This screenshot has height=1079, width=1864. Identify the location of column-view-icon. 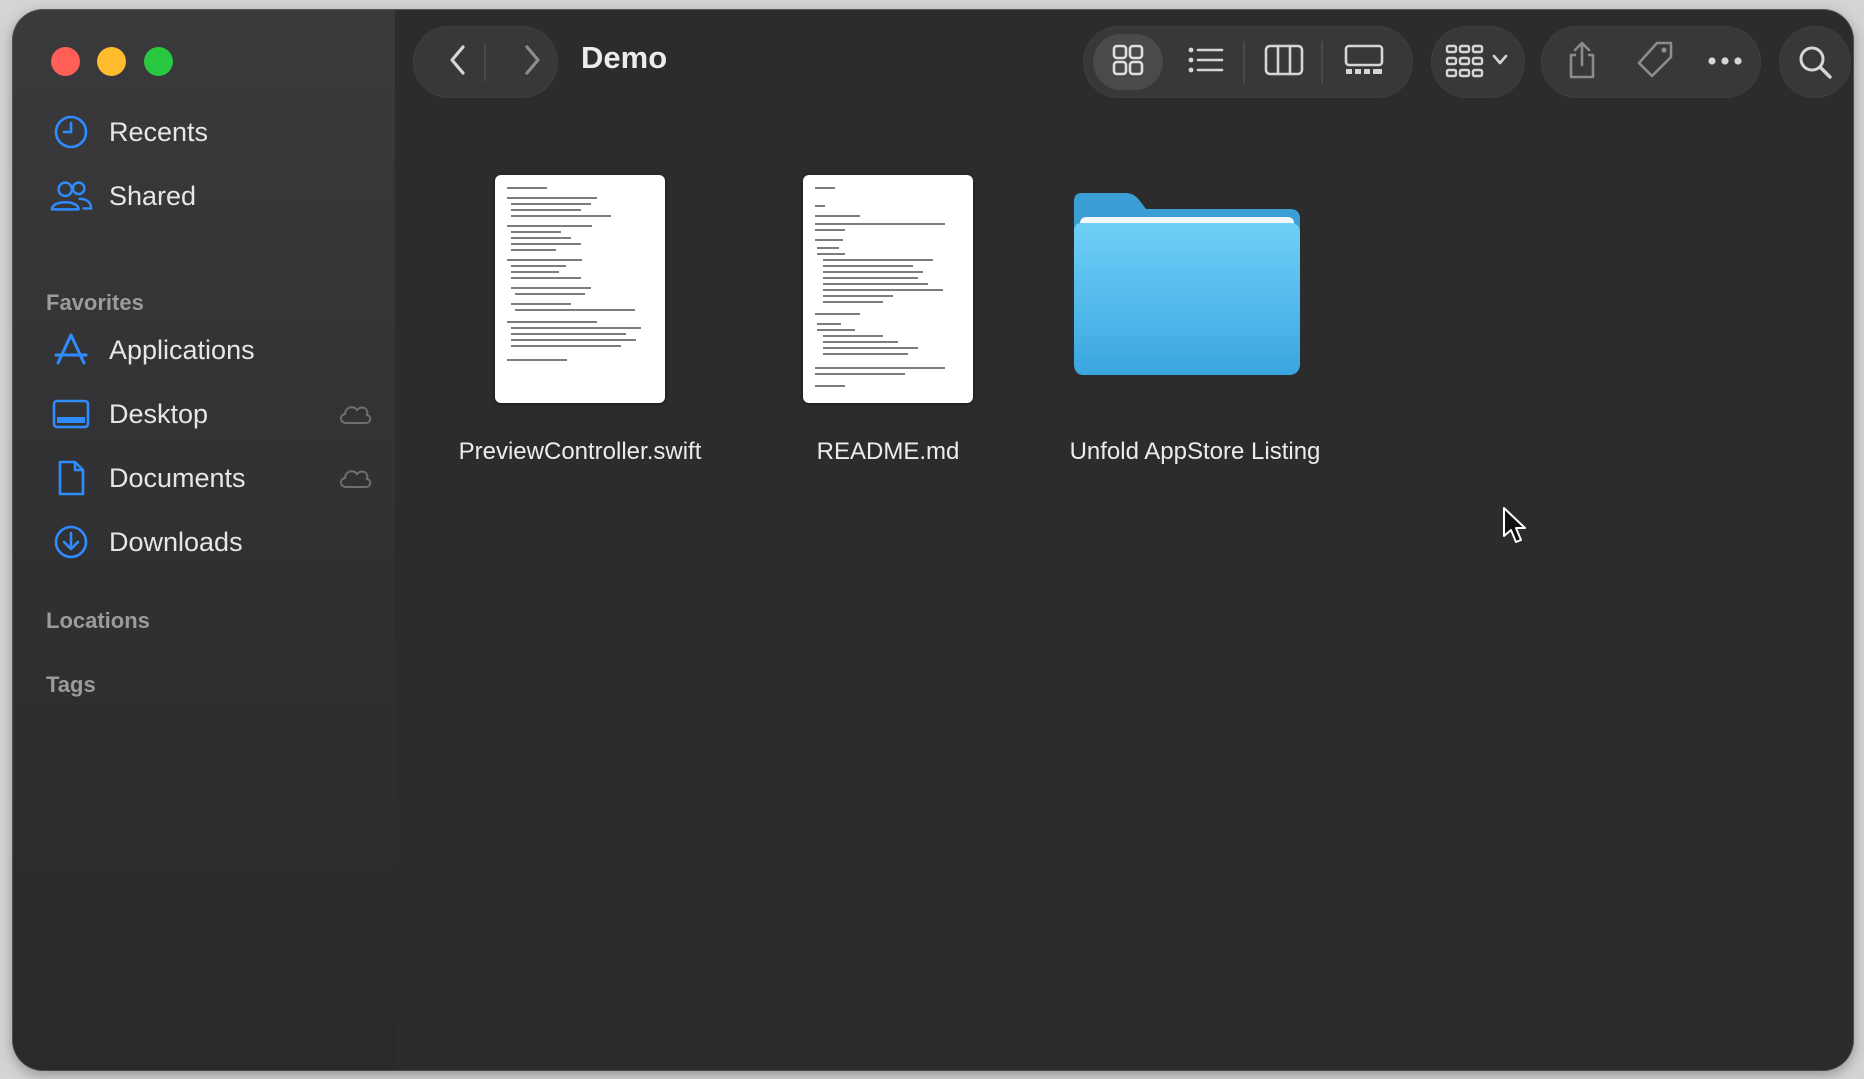
(1284, 62).